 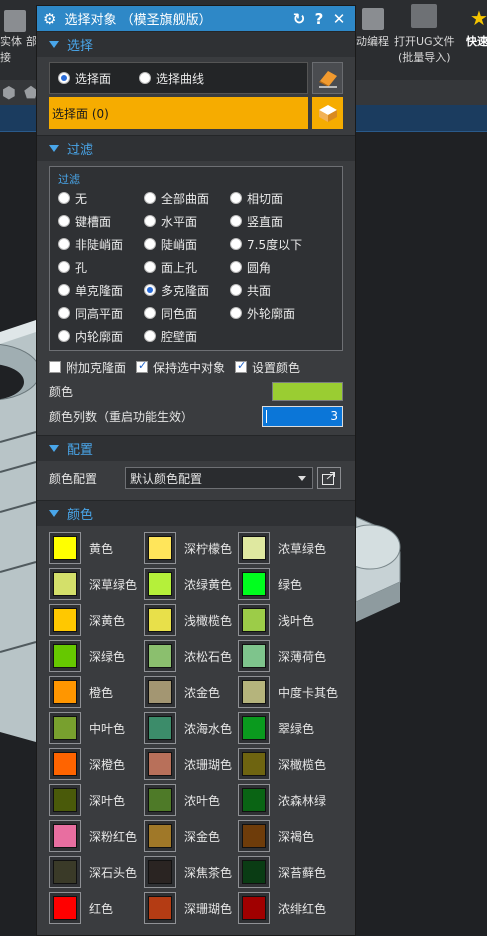 What do you see at coordinates (288, 656) in the screenshot?
I see `color-item: 深薄荷色` at bounding box center [288, 656].